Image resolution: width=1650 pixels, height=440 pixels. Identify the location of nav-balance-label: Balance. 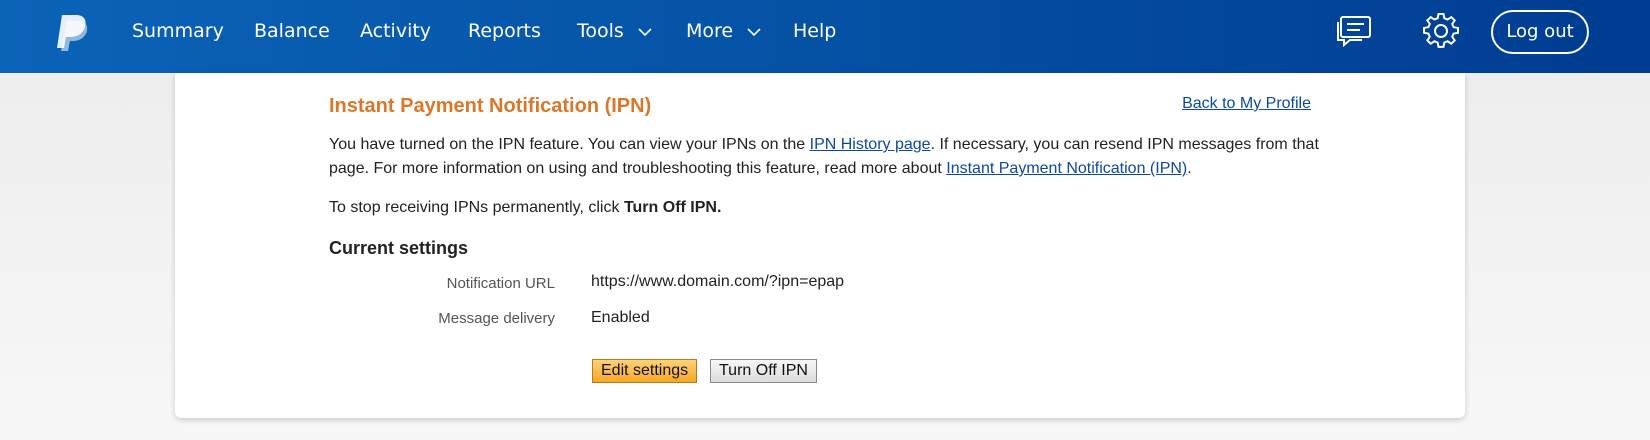
(292, 31).